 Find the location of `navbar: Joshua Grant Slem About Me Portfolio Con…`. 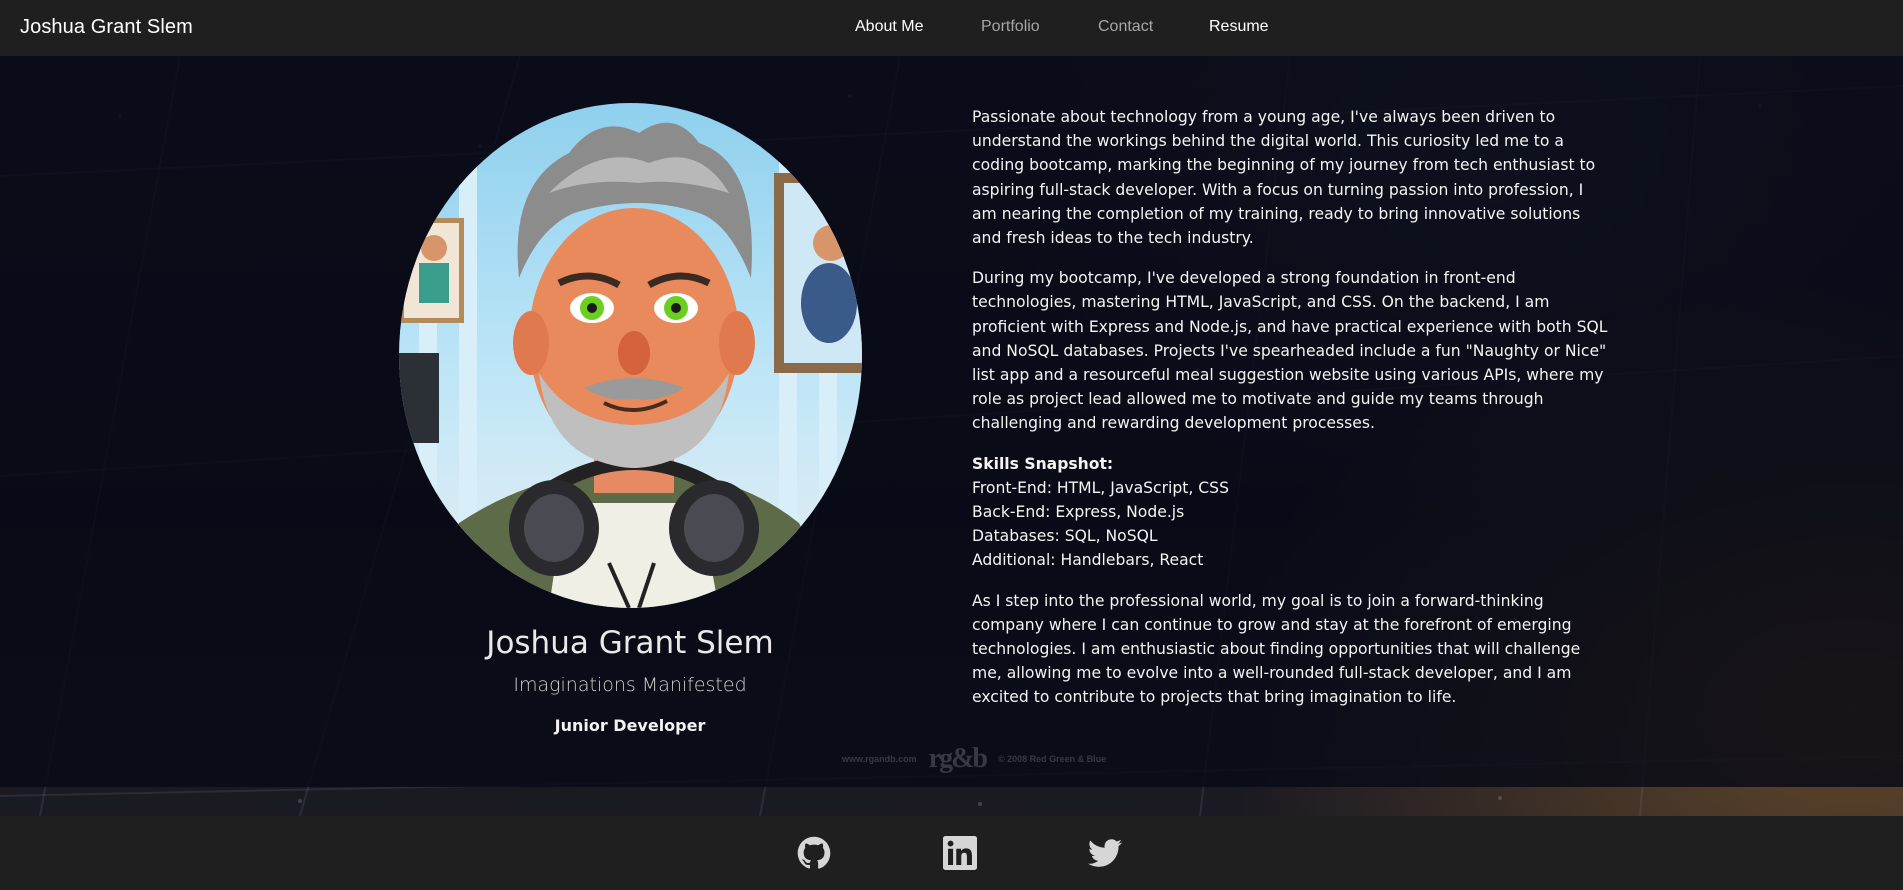

navbar: Joshua Grant Slem About Me Portfolio Con… is located at coordinates (951, 28).